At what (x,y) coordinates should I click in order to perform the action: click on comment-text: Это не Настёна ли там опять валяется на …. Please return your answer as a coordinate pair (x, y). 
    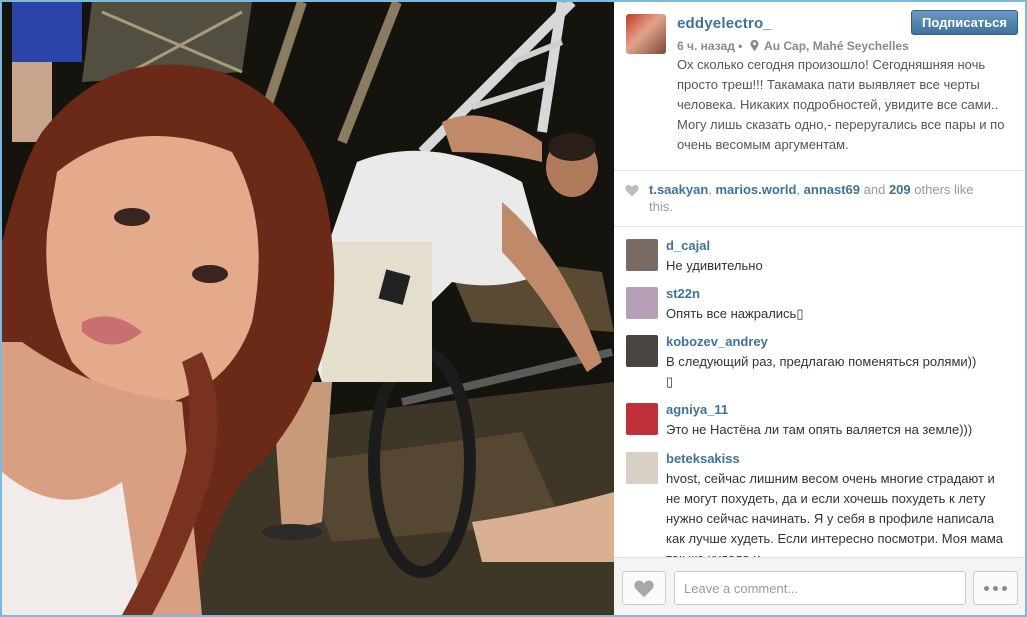
    Looking at the image, I should click on (819, 429).